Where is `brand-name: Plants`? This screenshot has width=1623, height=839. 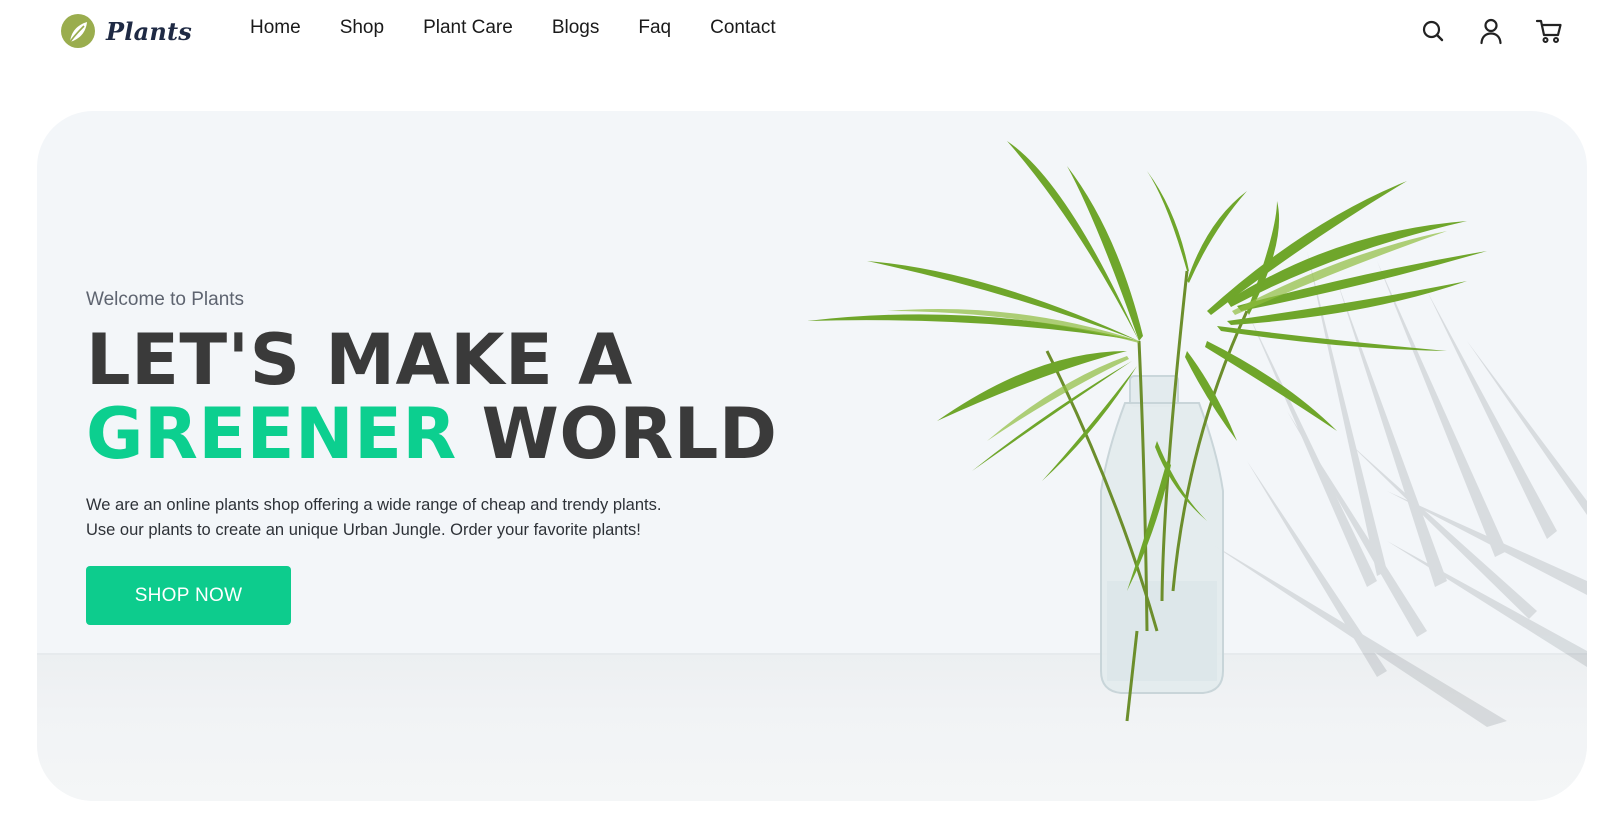
brand-name: Plants is located at coordinates (149, 31).